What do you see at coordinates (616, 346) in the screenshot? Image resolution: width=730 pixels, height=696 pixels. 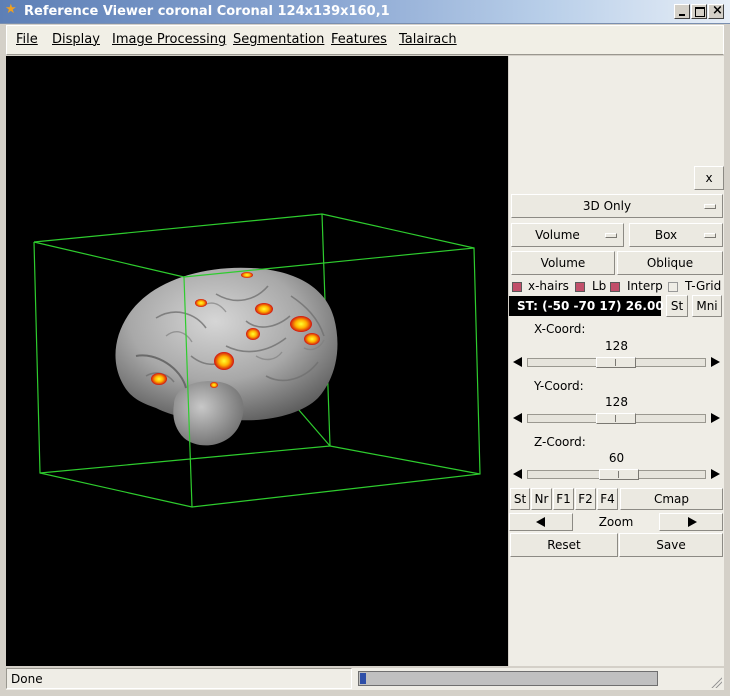 I see `x-coord-value: 128` at bounding box center [616, 346].